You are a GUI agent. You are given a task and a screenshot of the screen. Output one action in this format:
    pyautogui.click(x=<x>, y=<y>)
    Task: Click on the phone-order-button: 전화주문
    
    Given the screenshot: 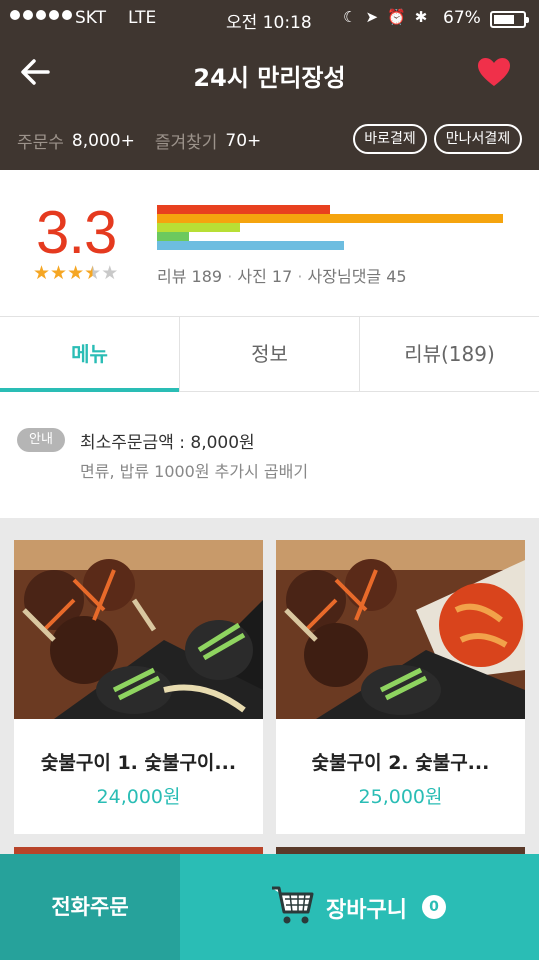 What is the action you would take?
    pyautogui.click(x=90, y=907)
    